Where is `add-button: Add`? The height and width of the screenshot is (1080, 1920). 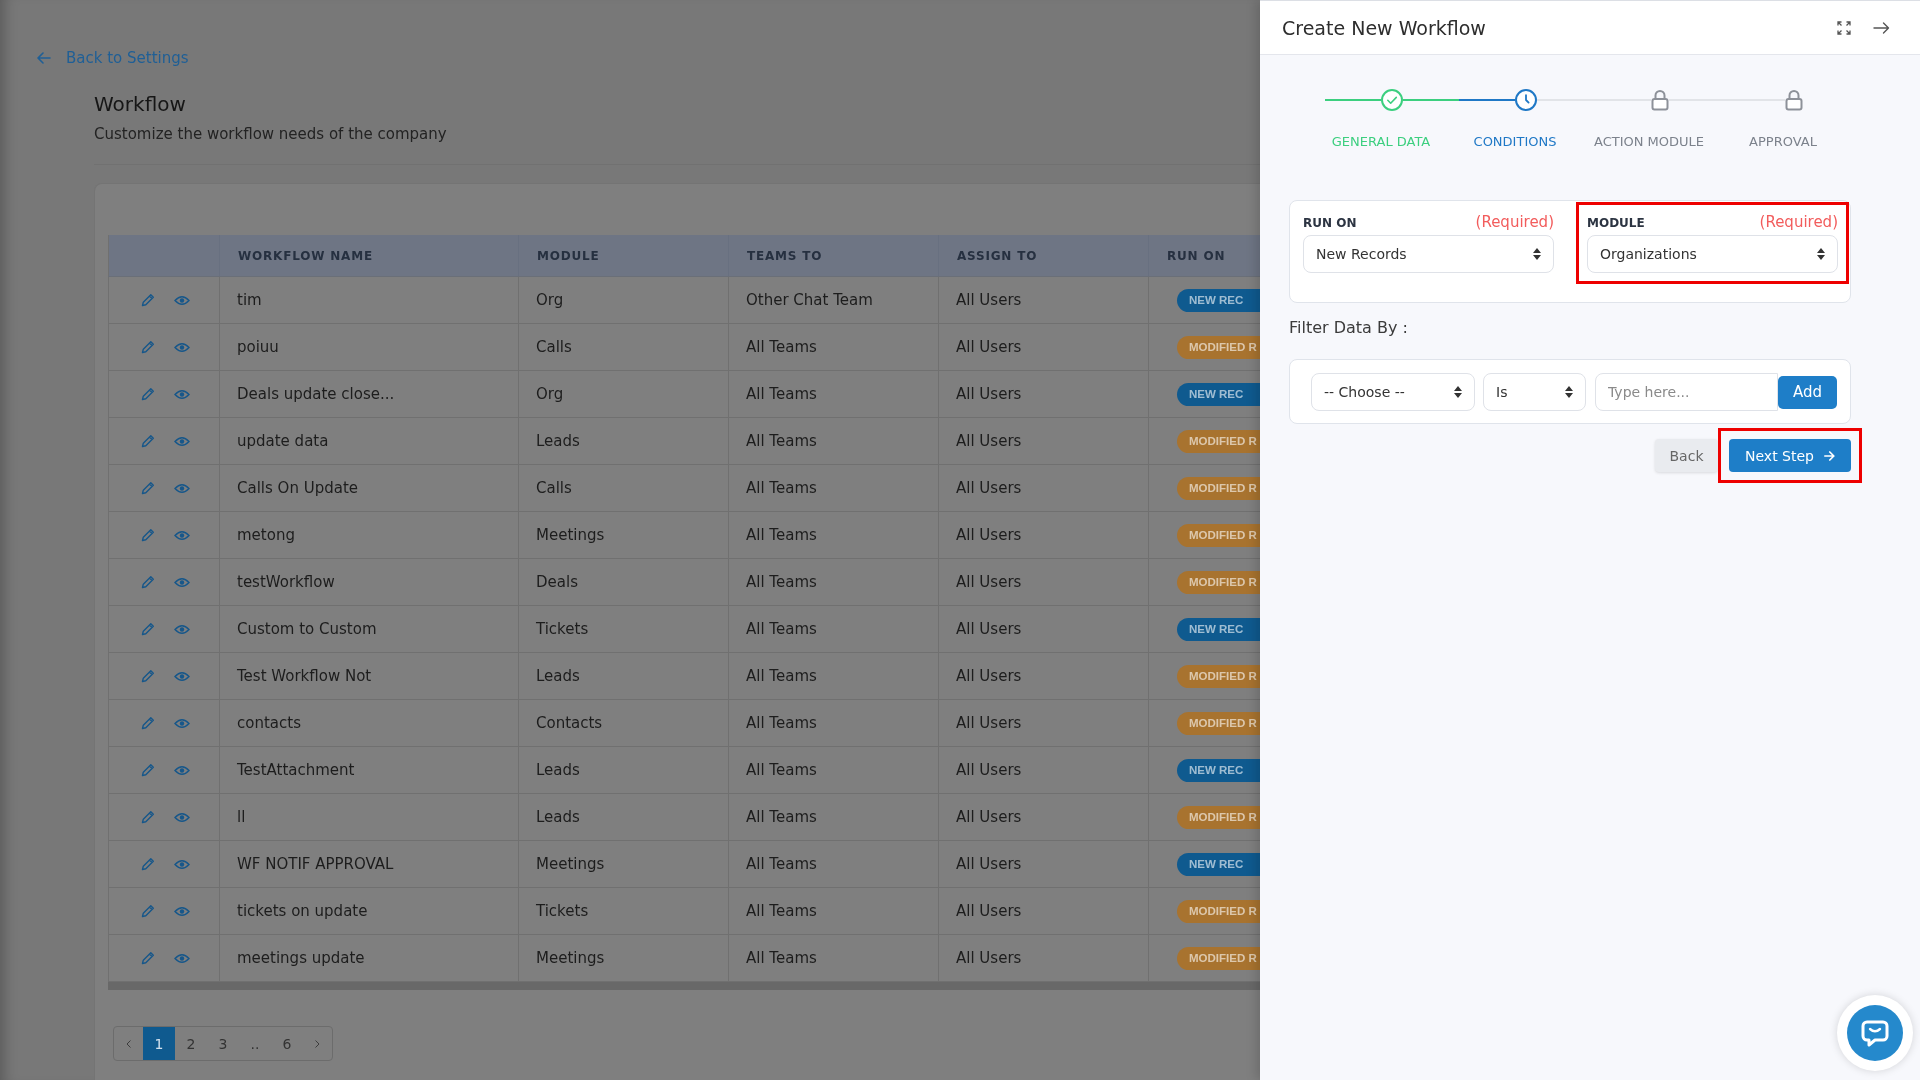
add-button: Add is located at coordinates (1807, 392).